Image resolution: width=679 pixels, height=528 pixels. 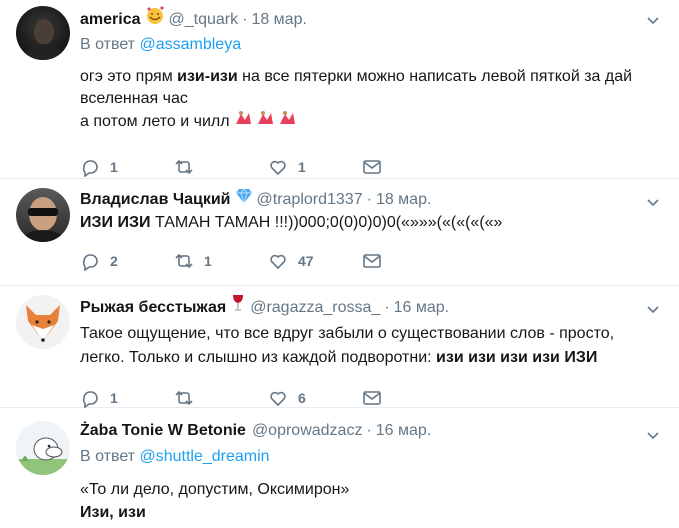 I want to click on wine-glass-icon, so click(x=238, y=306).